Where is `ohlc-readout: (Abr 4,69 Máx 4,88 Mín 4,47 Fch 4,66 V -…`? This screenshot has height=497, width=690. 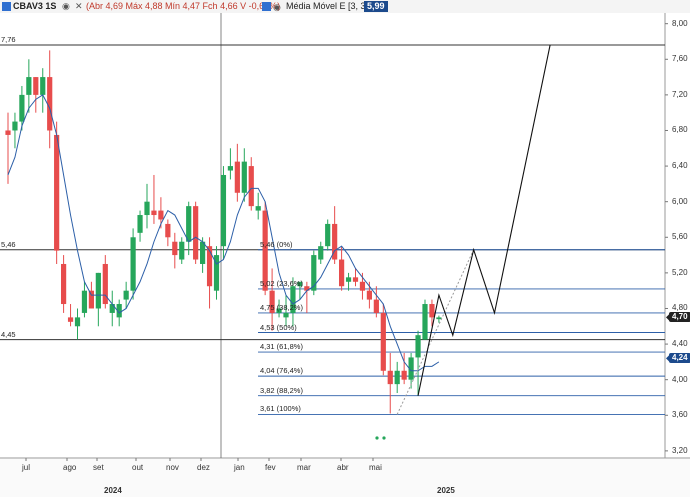
ohlc-readout: (Abr 4,69 Máx 4,88 Mín 4,47 Fch 4,66 V -… is located at coordinates (183, 6).